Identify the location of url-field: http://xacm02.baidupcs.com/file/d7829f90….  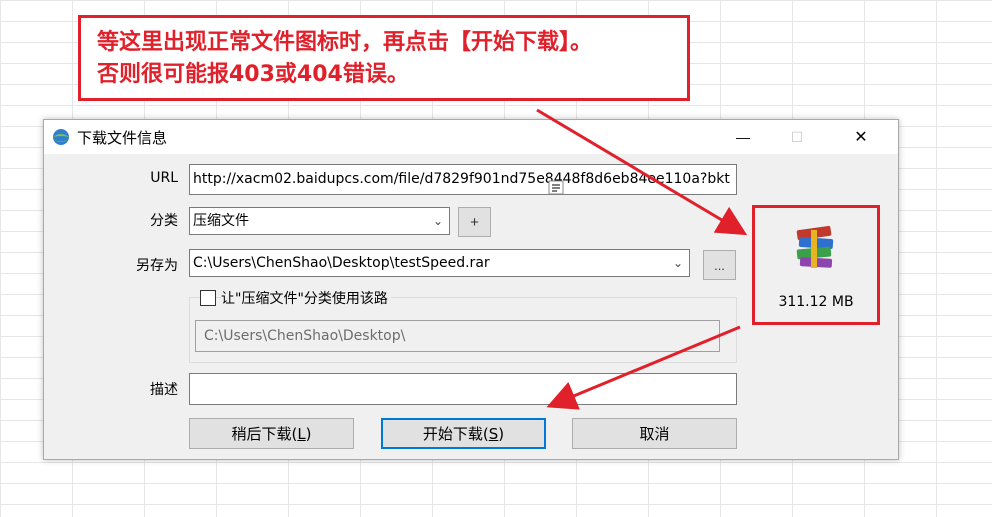
(463, 179).